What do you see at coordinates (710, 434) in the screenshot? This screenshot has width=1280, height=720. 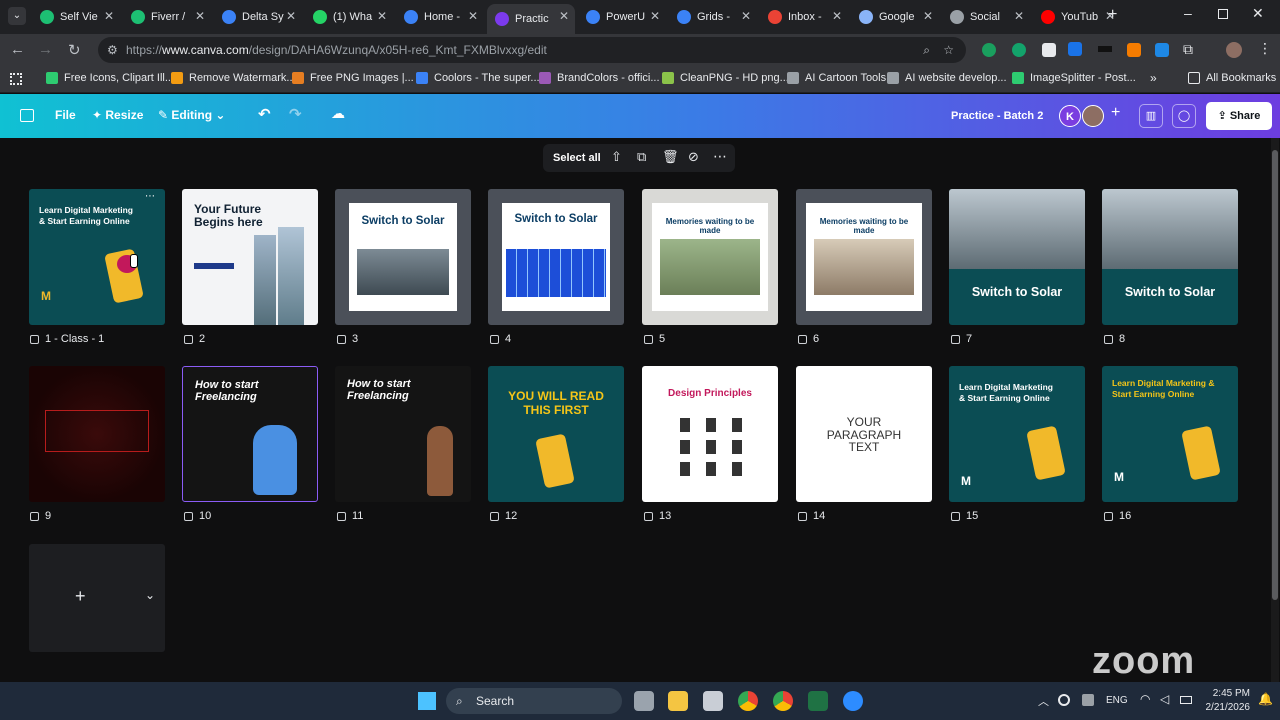 I see `page-thumbnail-13: Design Principles` at bounding box center [710, 434].